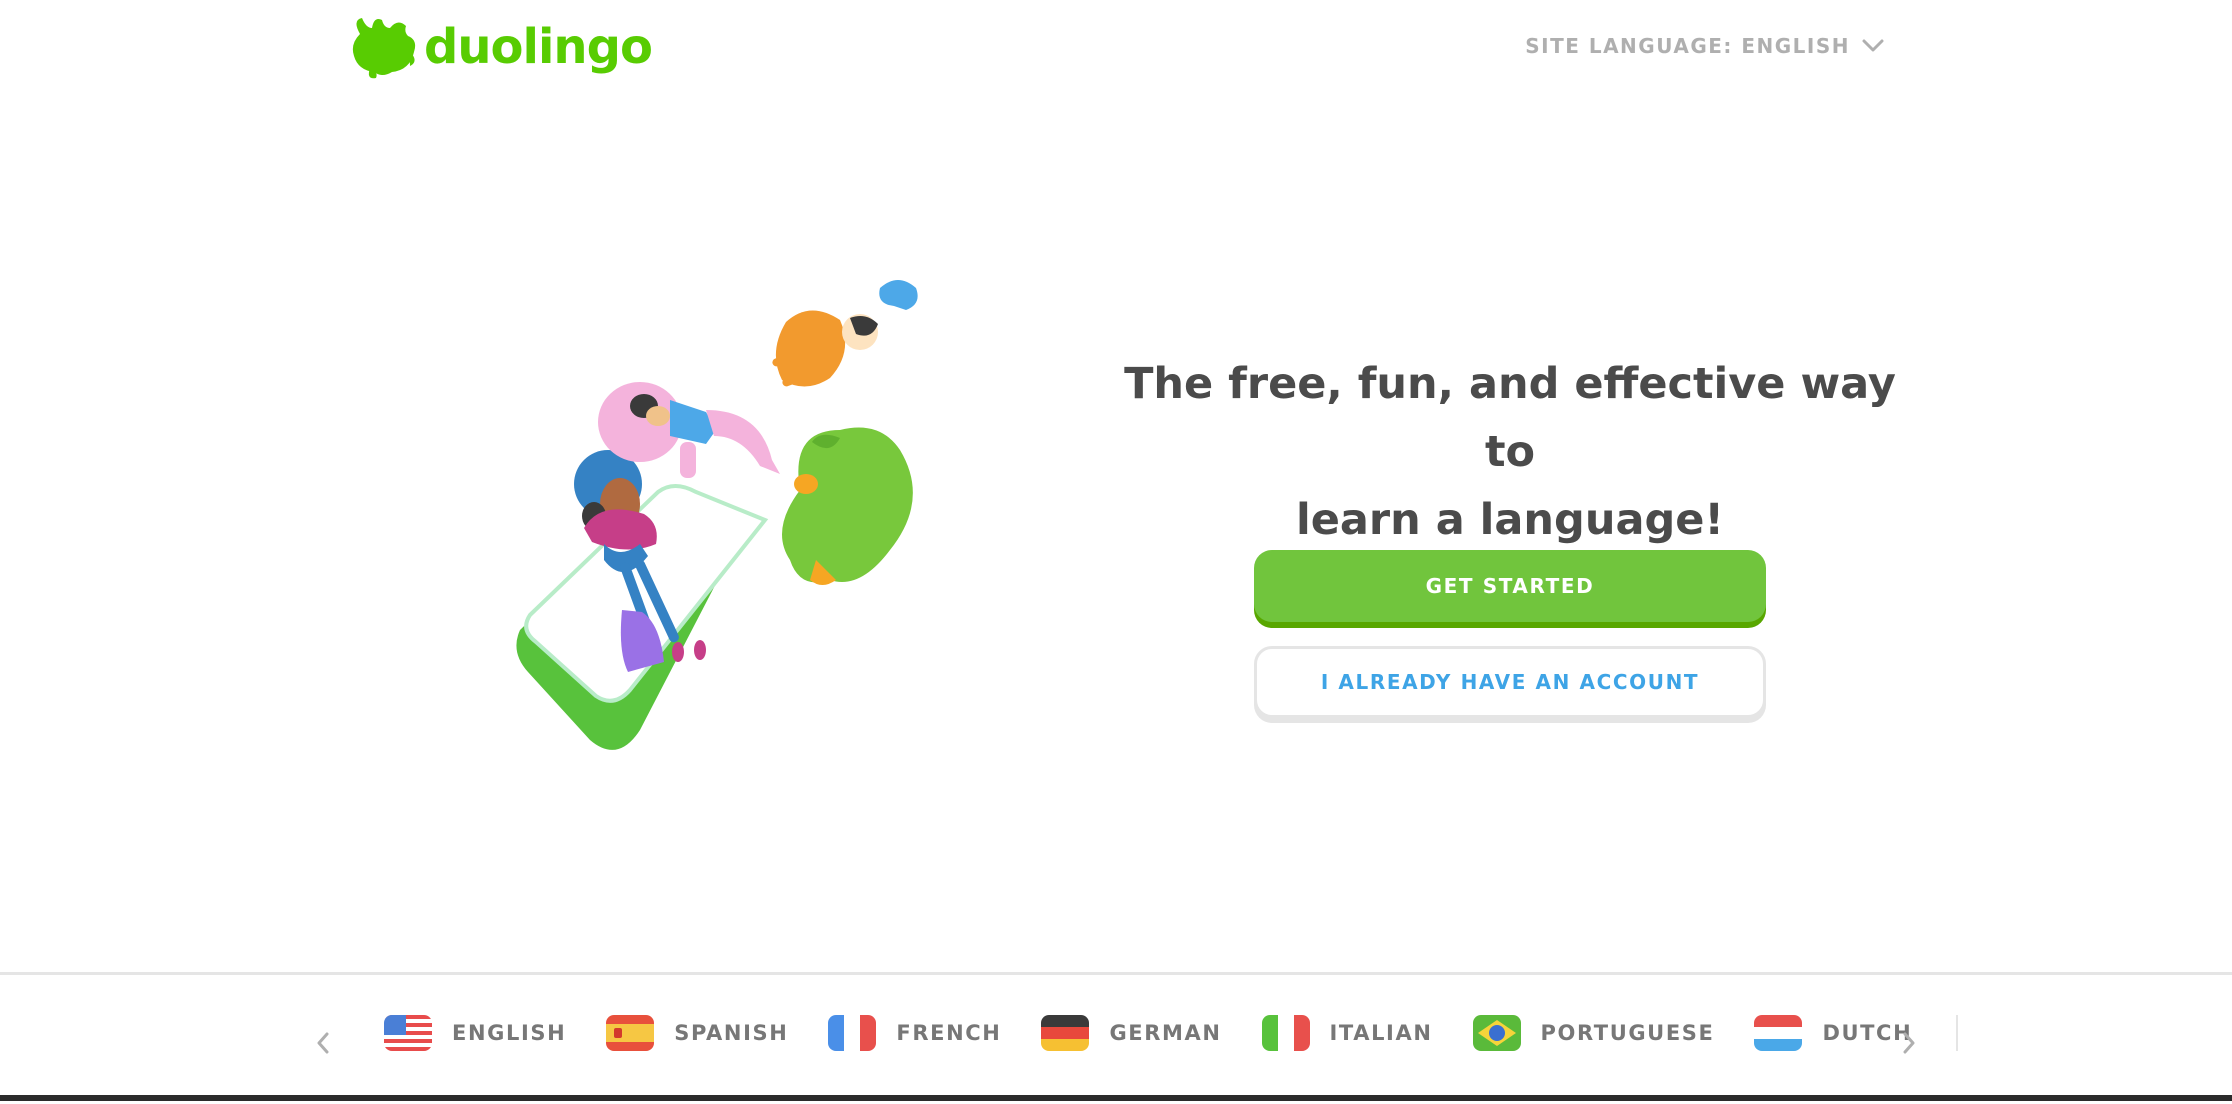 The height and width of the screenshot is (1104, 2232). I want to click on chevron-right-icon, so click(1909, 1043).